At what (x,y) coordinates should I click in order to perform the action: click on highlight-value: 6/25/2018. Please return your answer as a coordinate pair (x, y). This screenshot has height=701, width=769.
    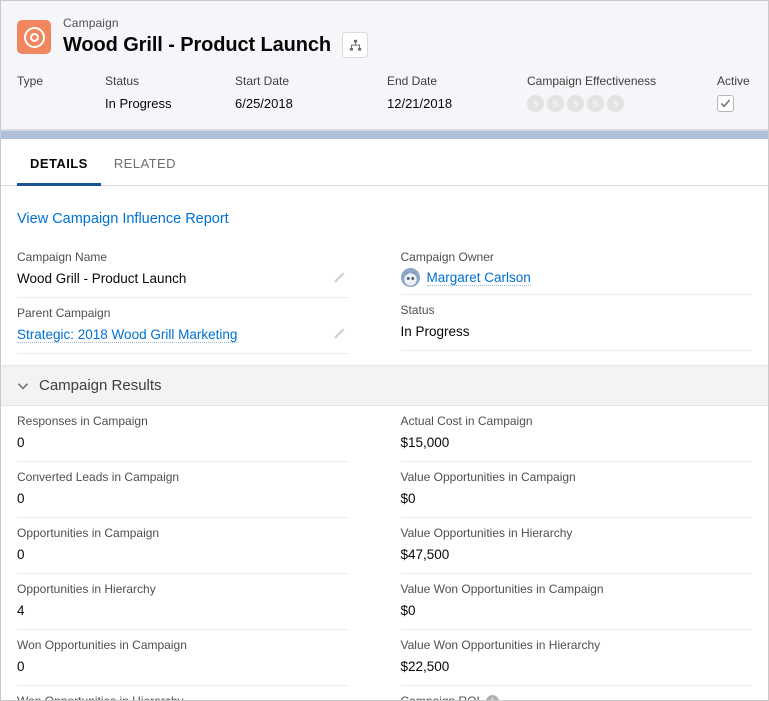
    Looking at the image, I should click on (264, 103).